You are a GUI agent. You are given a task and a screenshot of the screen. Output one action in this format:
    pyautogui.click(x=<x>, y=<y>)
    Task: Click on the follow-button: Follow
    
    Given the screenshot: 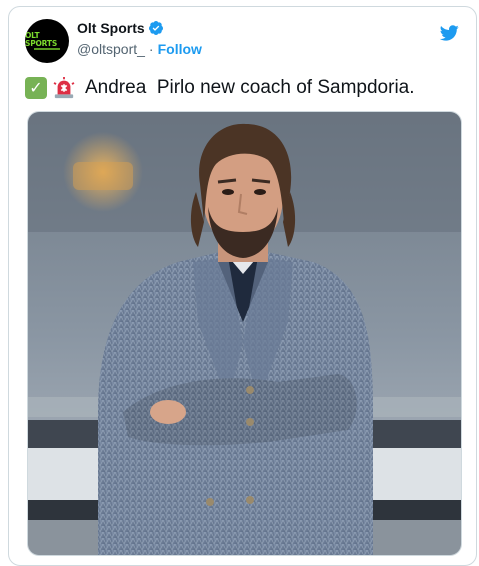 What is the action you would take?
    pyautogui.click(x=180, y=49)
    